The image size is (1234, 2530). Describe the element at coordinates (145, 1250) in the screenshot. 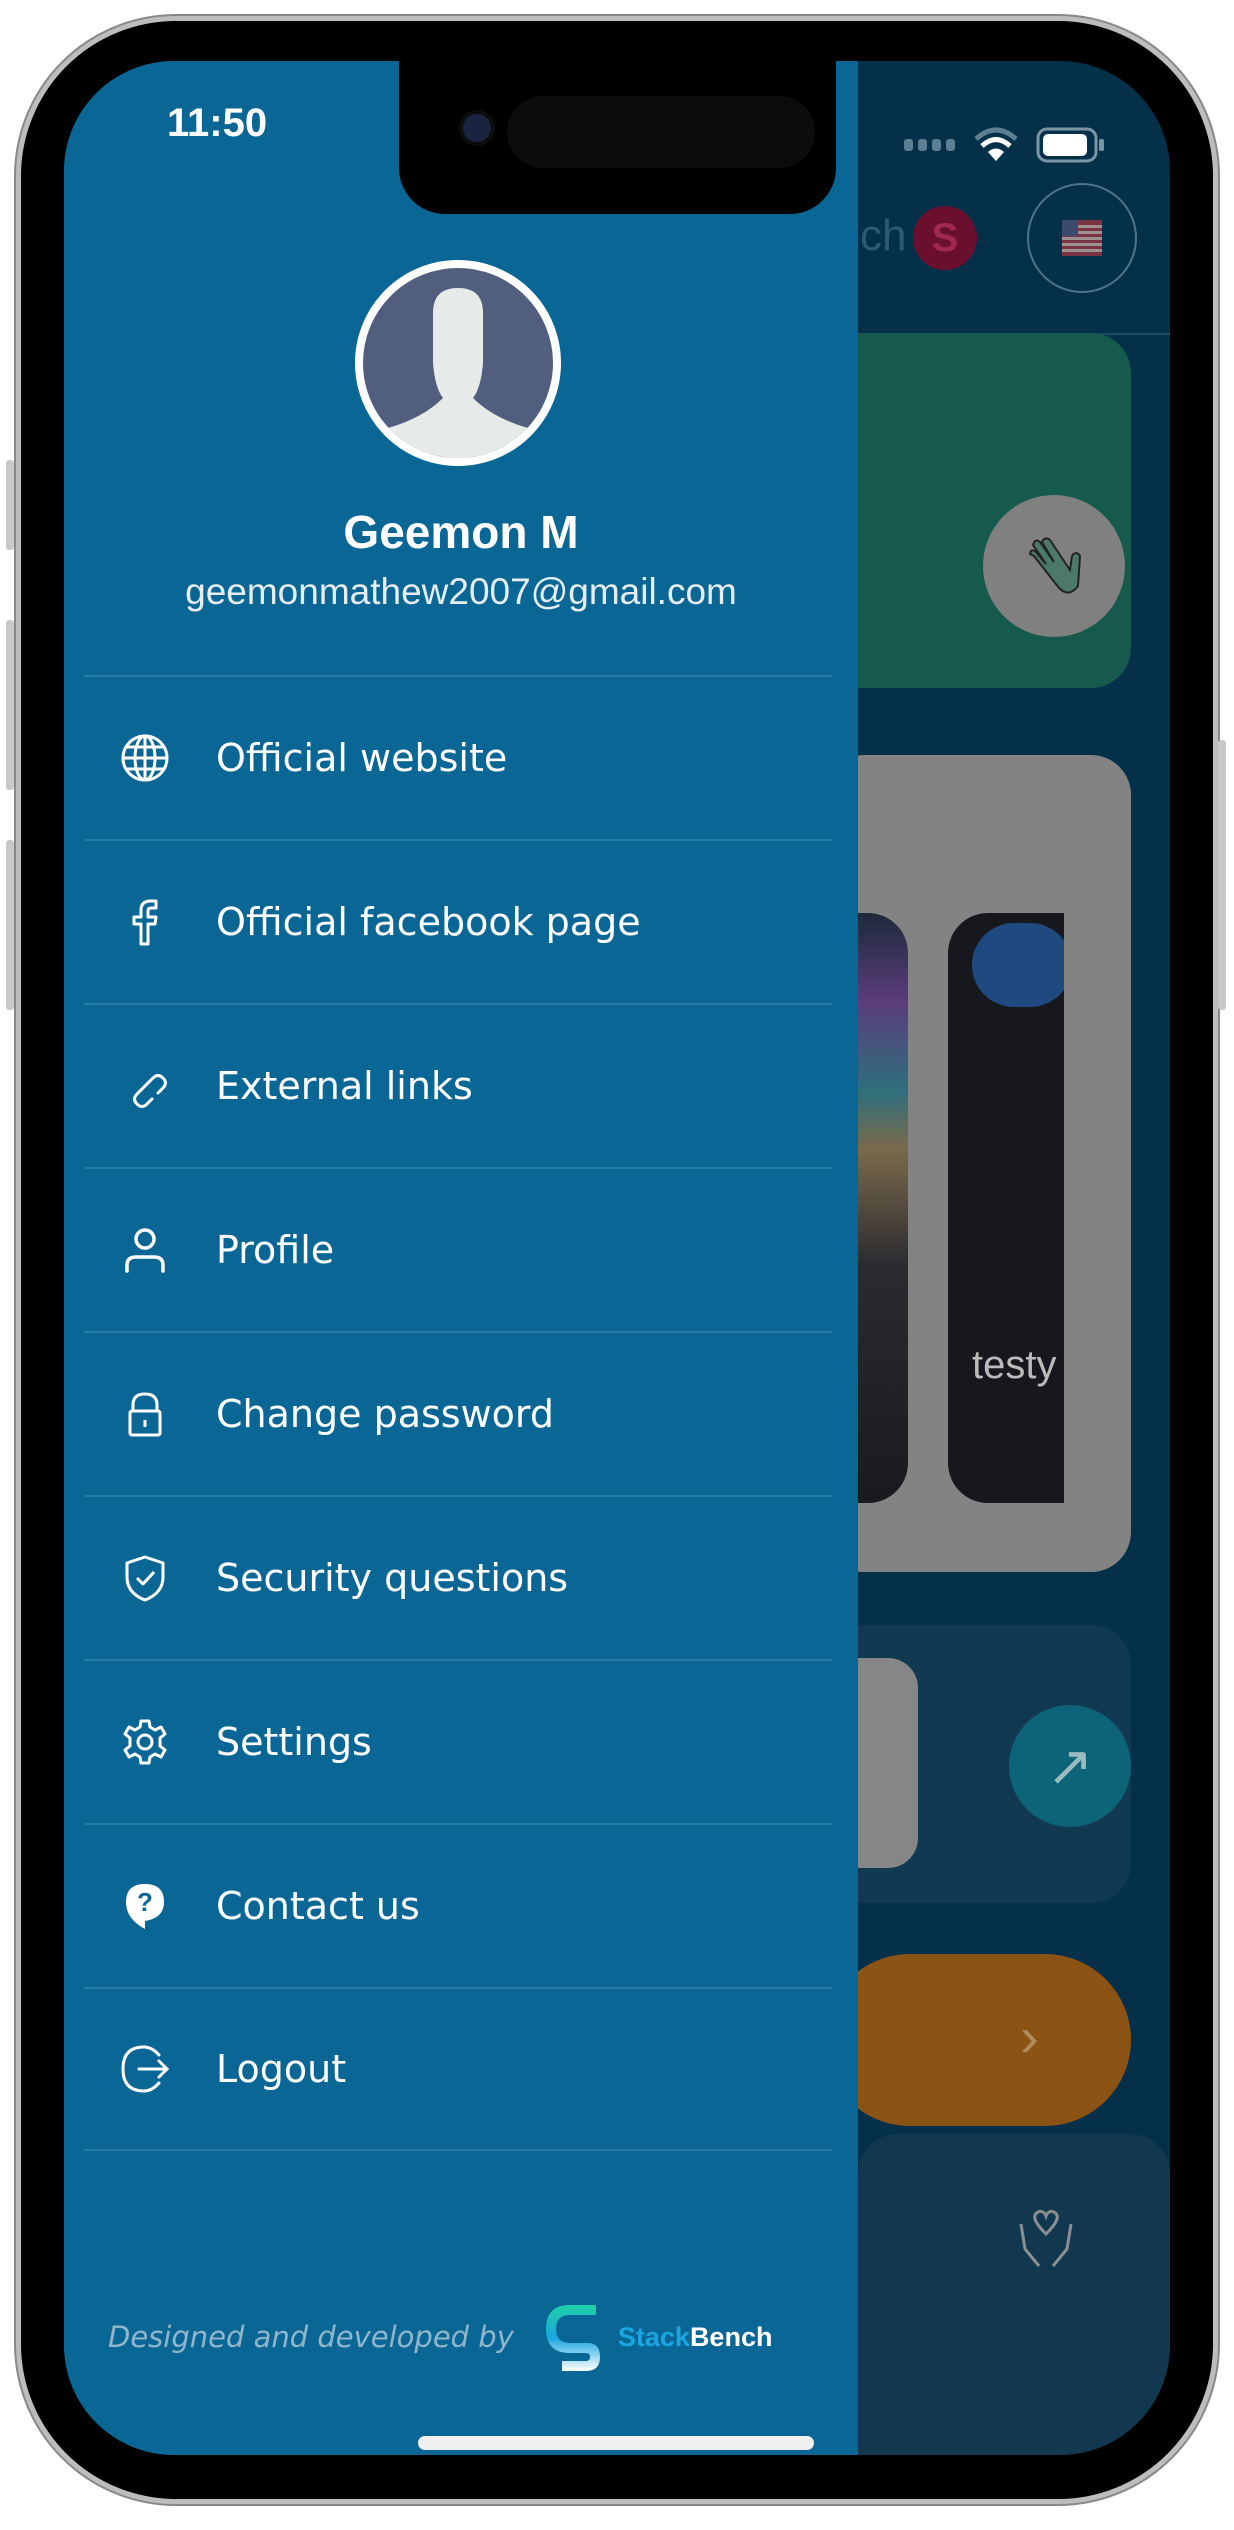

I see `user-icon` at that location.